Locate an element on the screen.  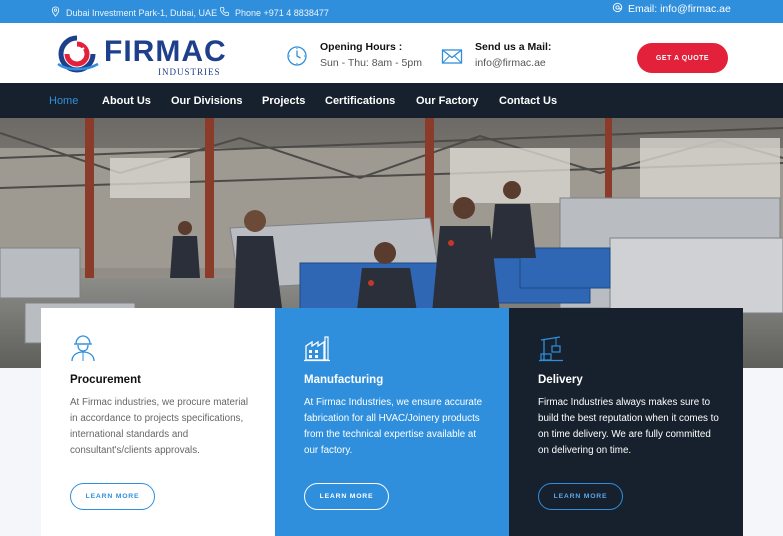
nav-item-our-factory: Our Factory is located at coordinates (447, 101).